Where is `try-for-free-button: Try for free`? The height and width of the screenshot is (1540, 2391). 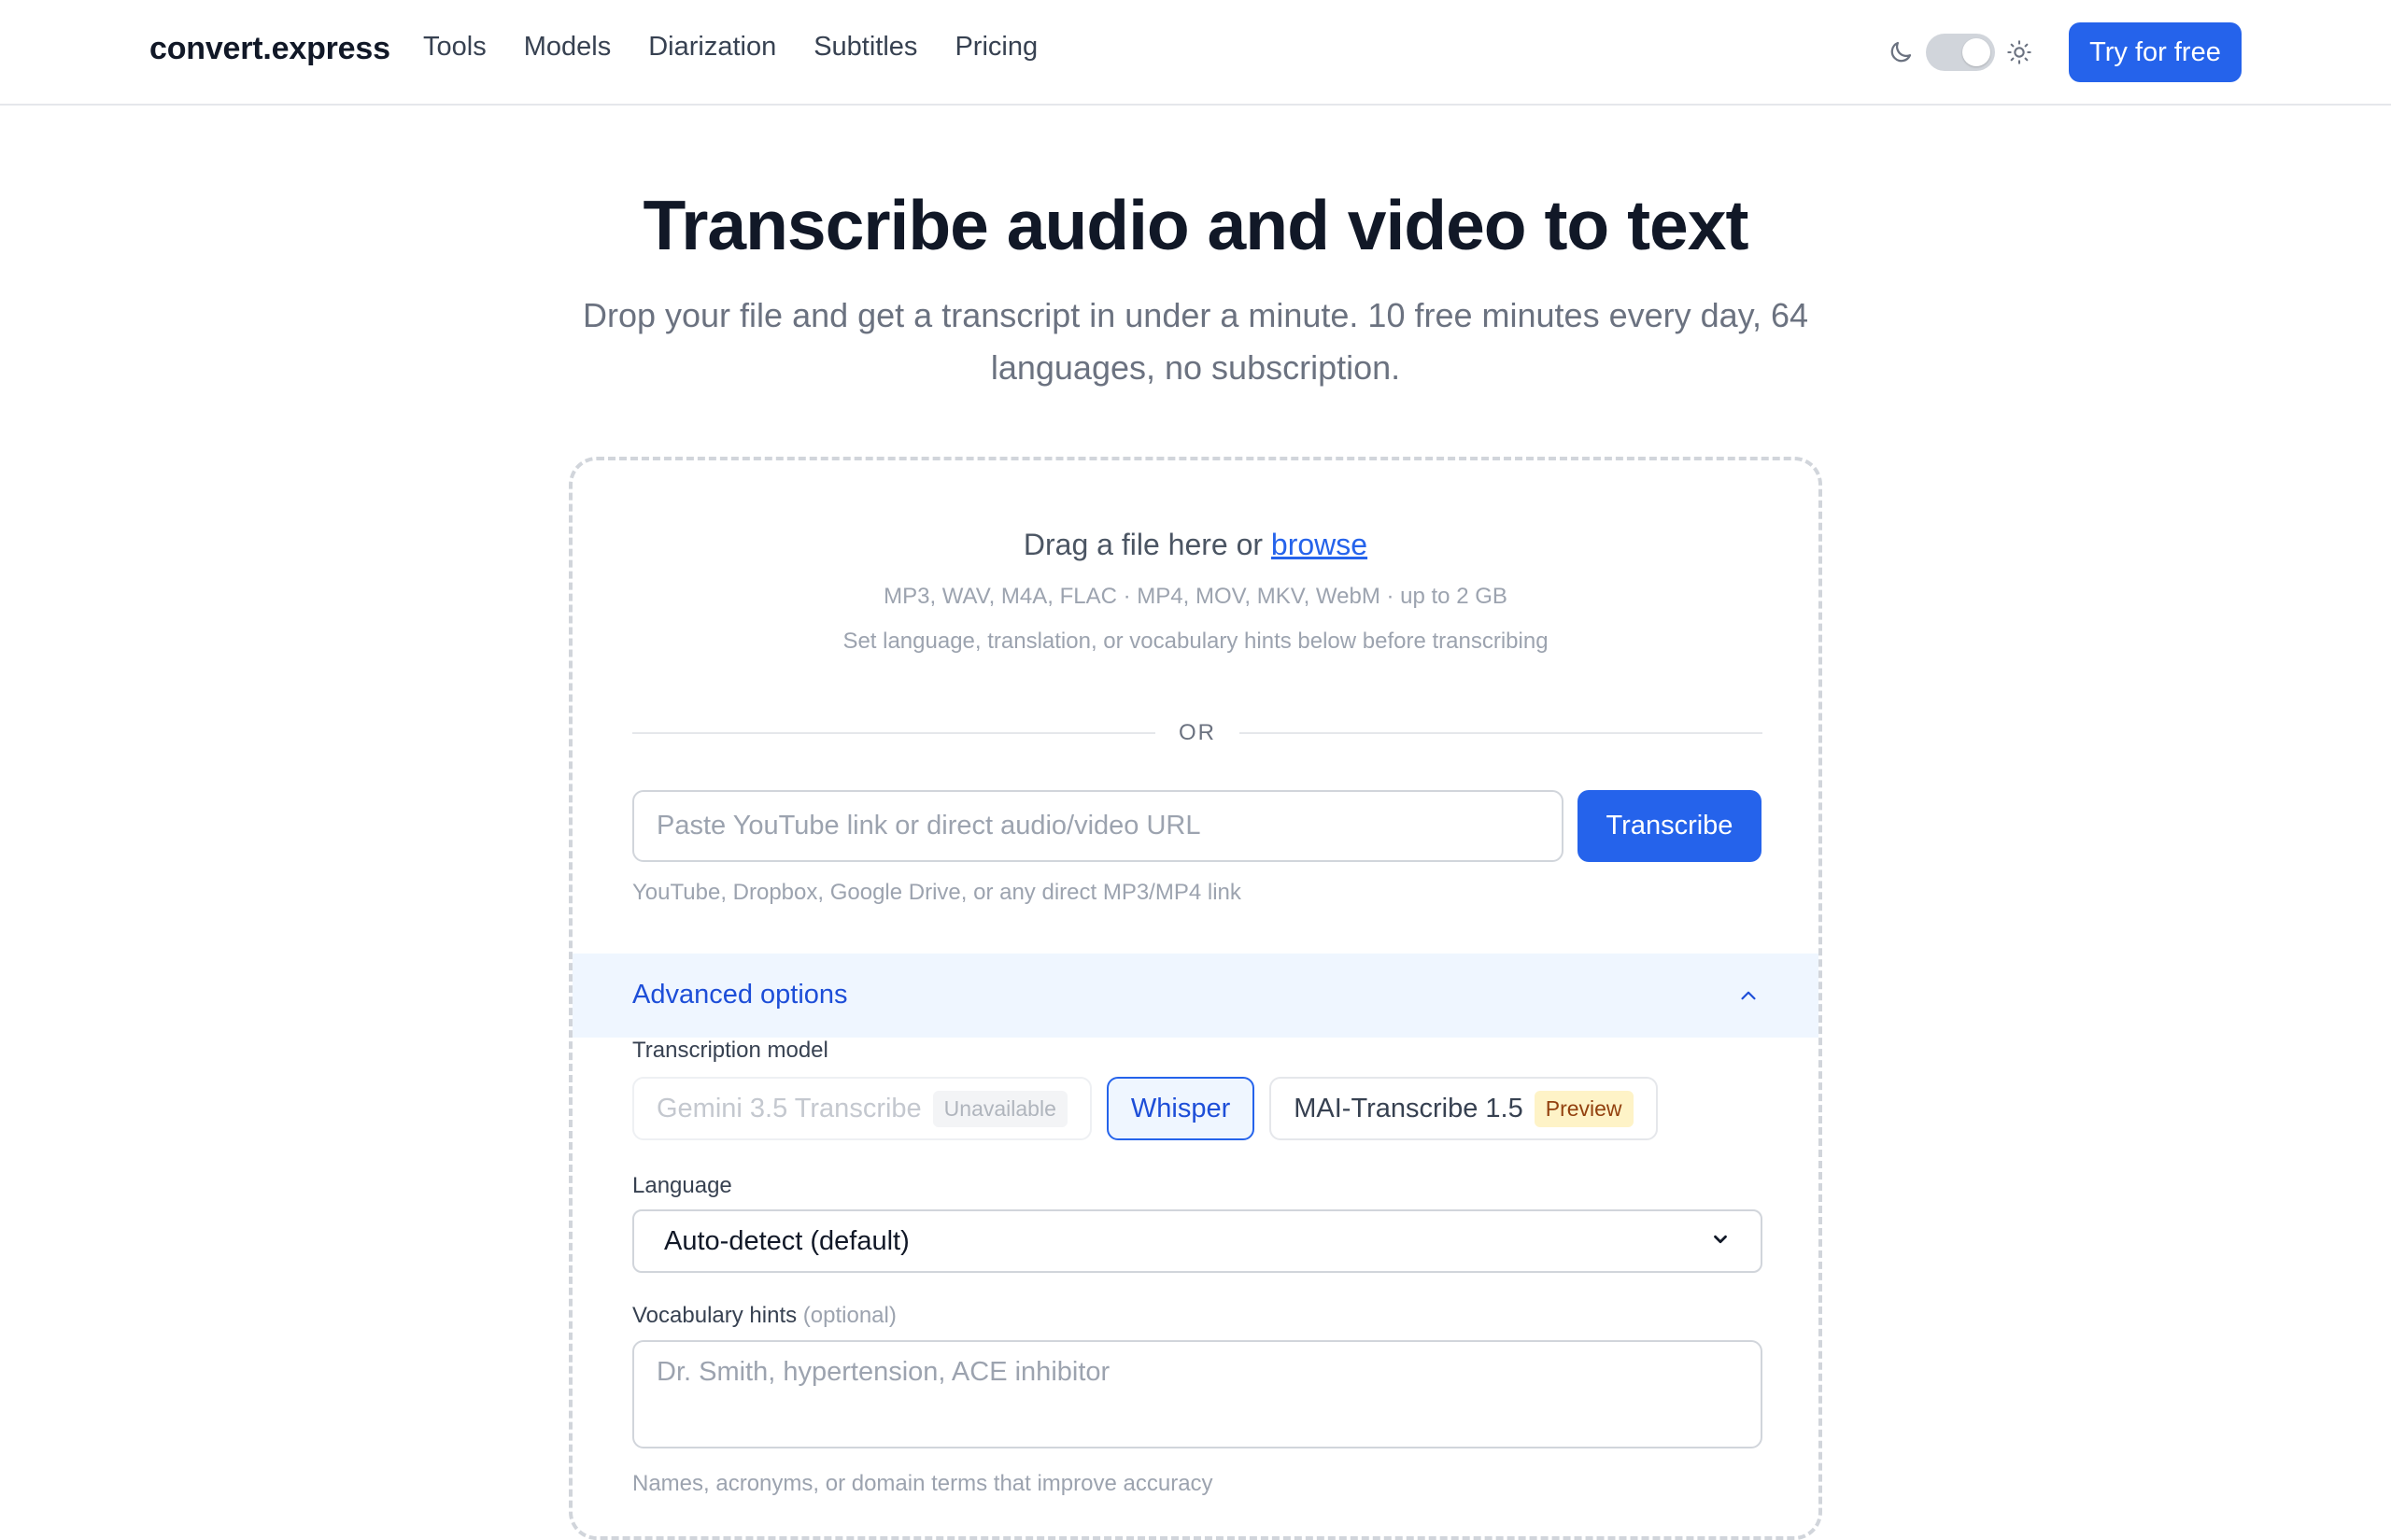
try-for-free-button: Try for free is located at coordinates (2155, 52).